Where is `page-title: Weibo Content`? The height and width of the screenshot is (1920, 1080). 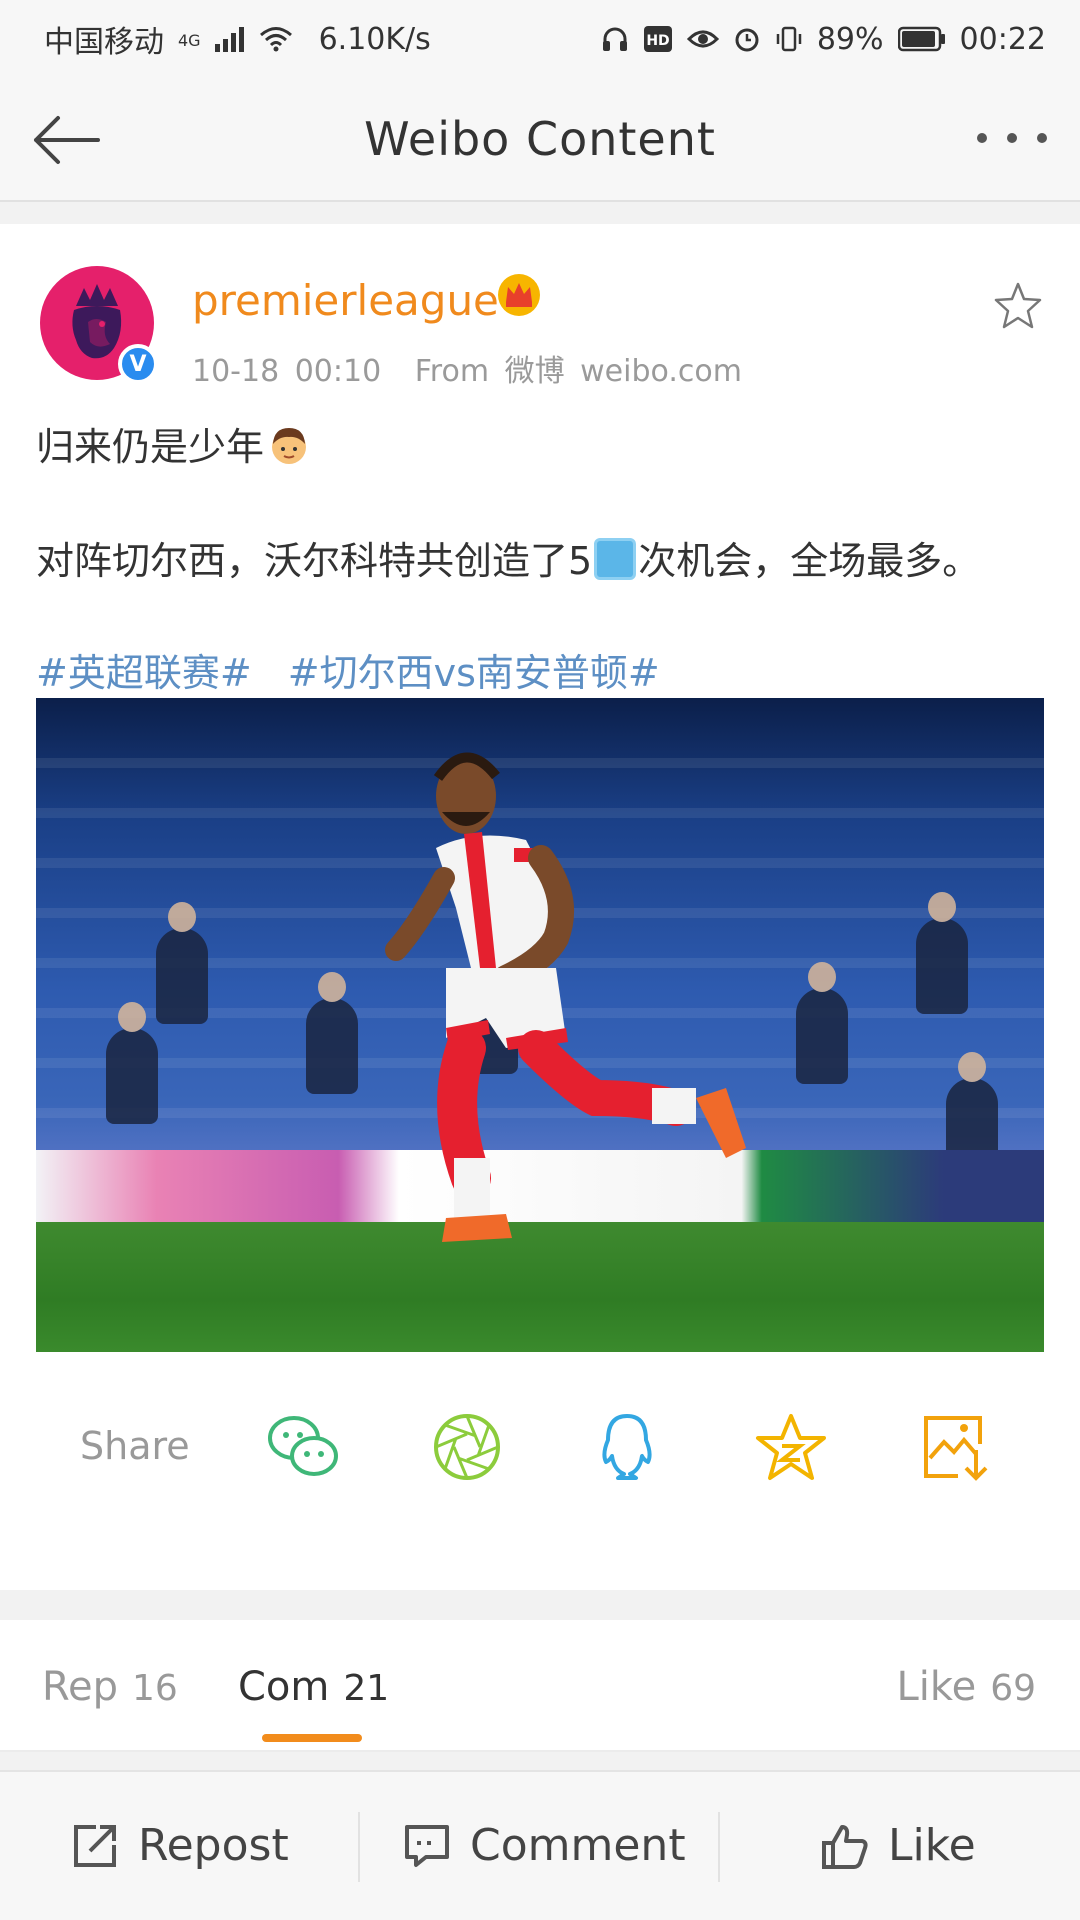 page-title: Weibo Content is located at coordinates (540, 139).